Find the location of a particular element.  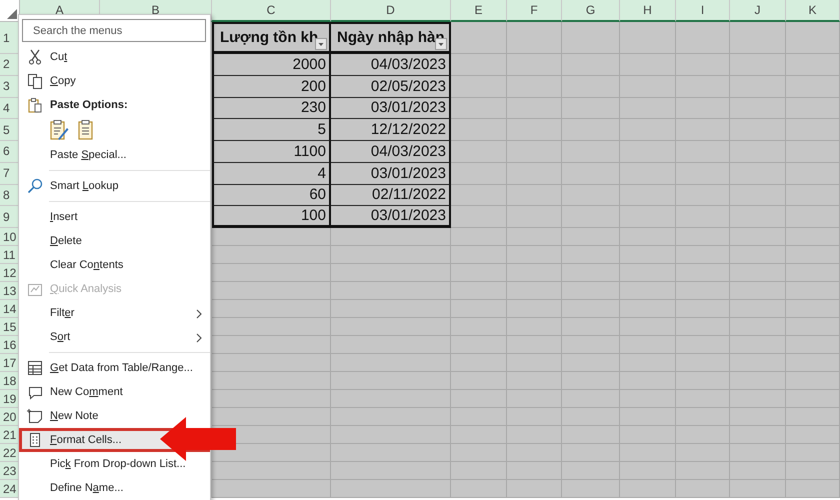

row-header: 20 is located at coordinates (10, 417).